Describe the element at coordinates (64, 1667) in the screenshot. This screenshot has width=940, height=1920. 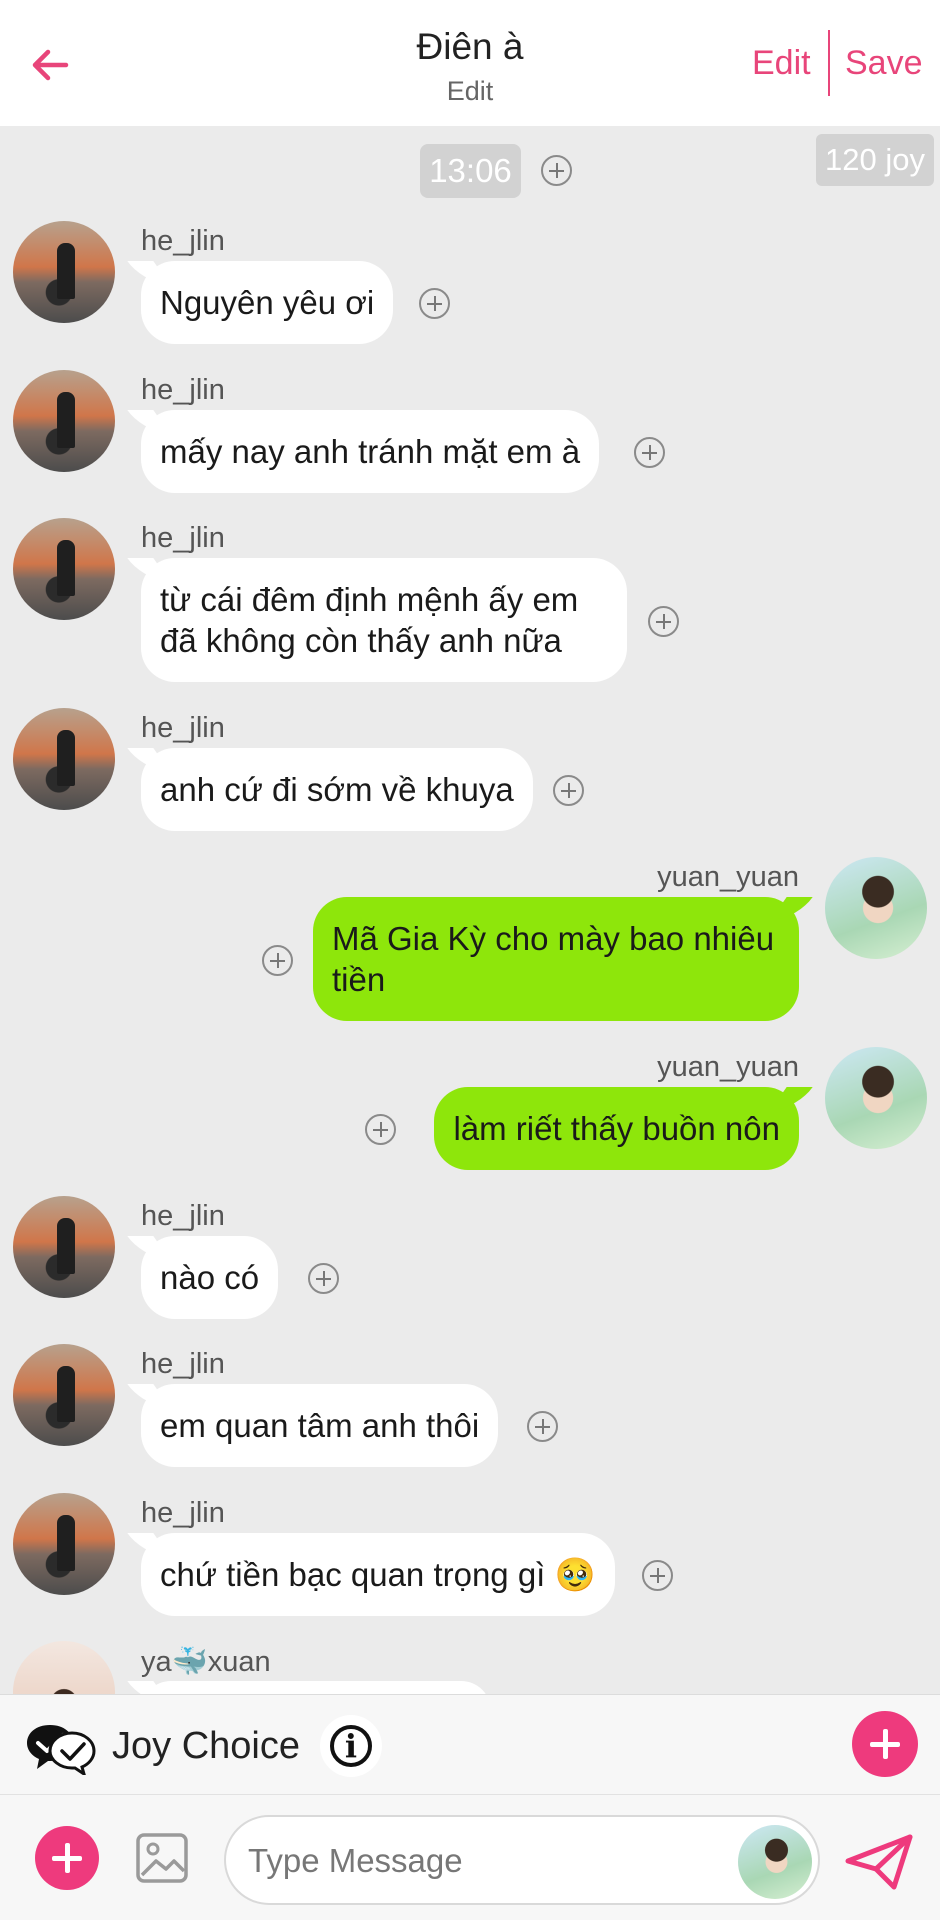
I see `avatar-ya-xuan` at that location.